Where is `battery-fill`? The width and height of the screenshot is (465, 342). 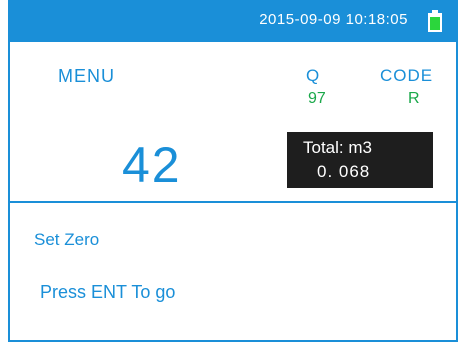
battery-fill is located at coordinates (435, 23).